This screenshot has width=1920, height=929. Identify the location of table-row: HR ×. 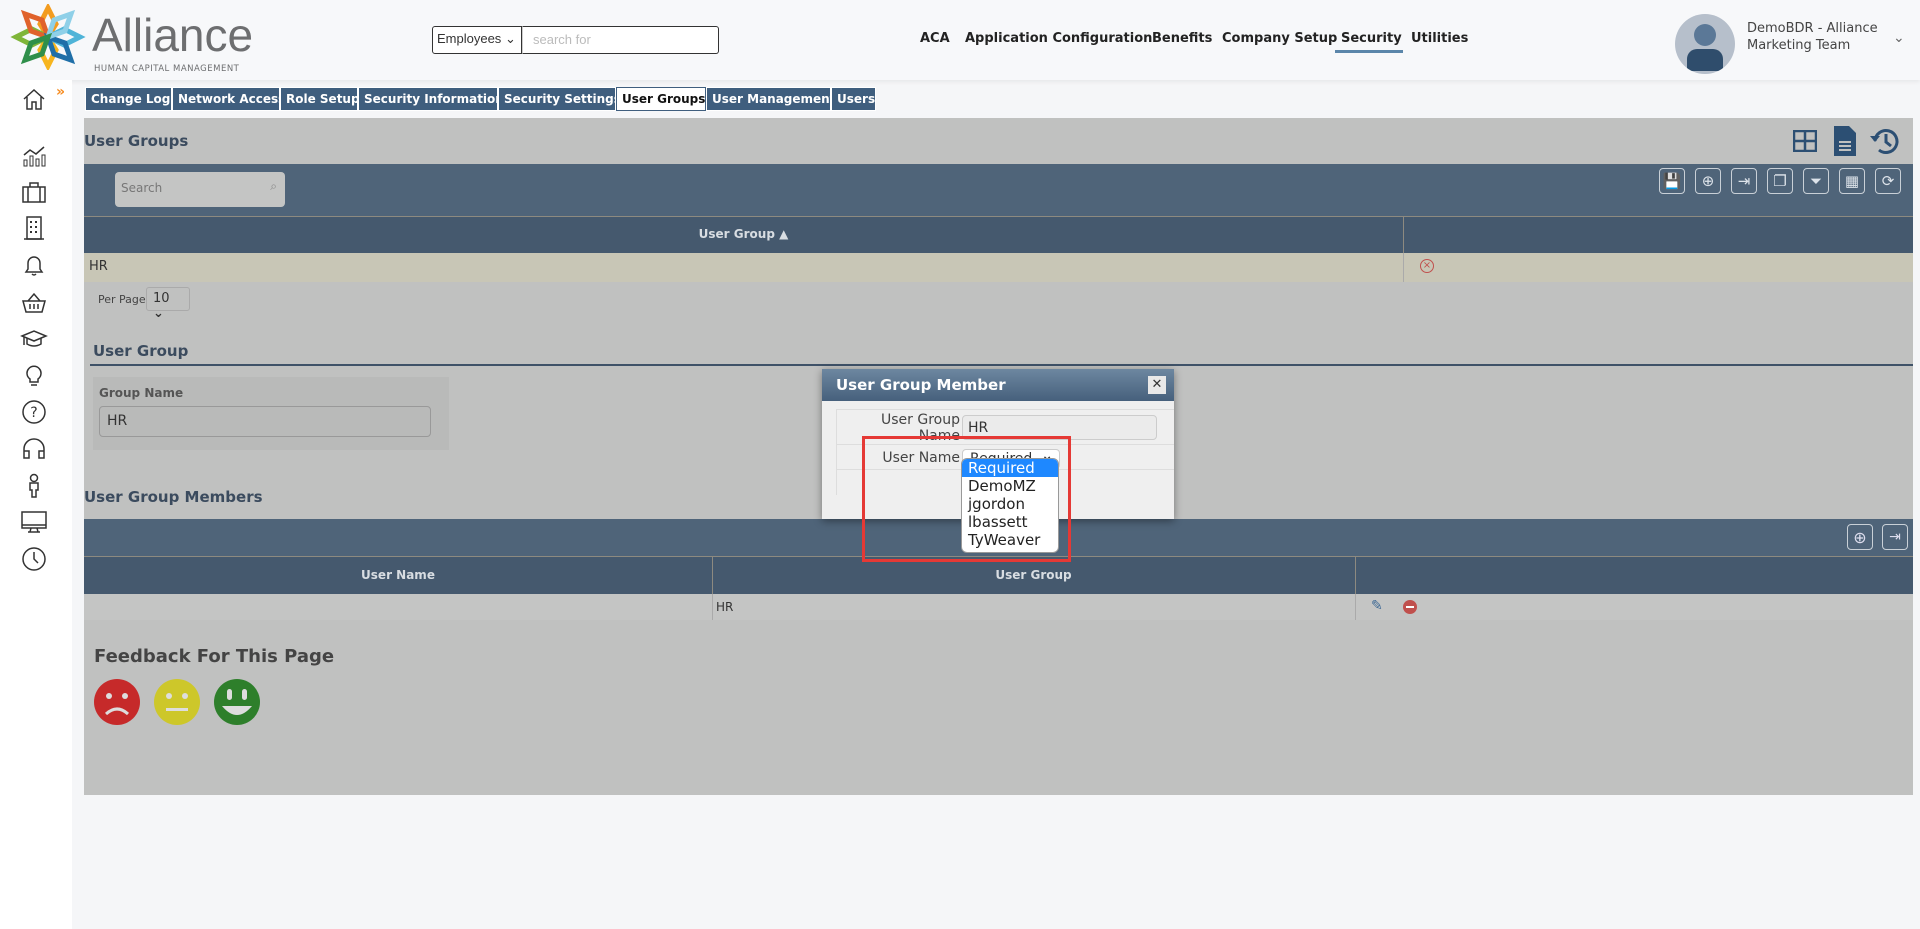
(998, 267).